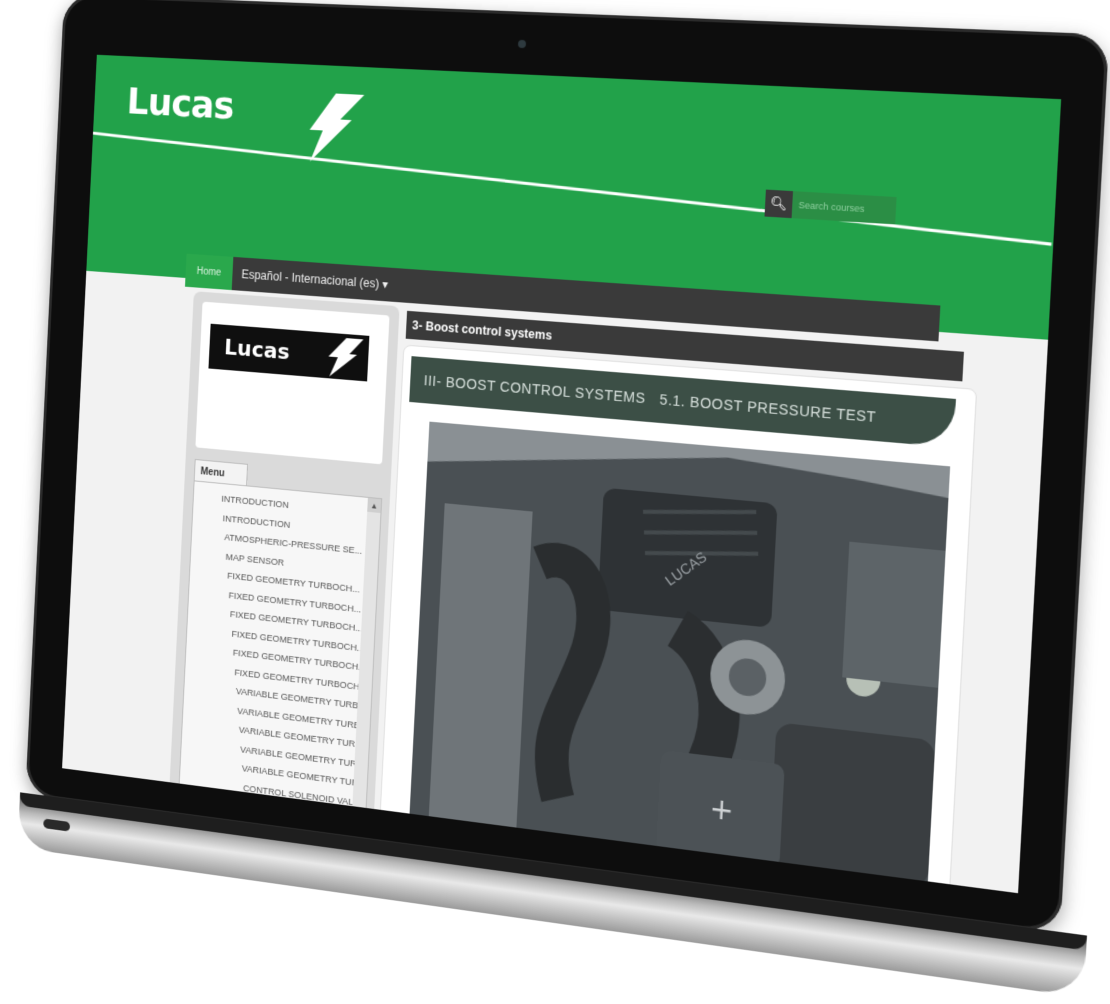  What do you see at coordinates (768, 408) in the screenshot?
I see `banner-subtitle: 5.1. BOOST PRESSURE TEST` at bounding box center [768, 408].